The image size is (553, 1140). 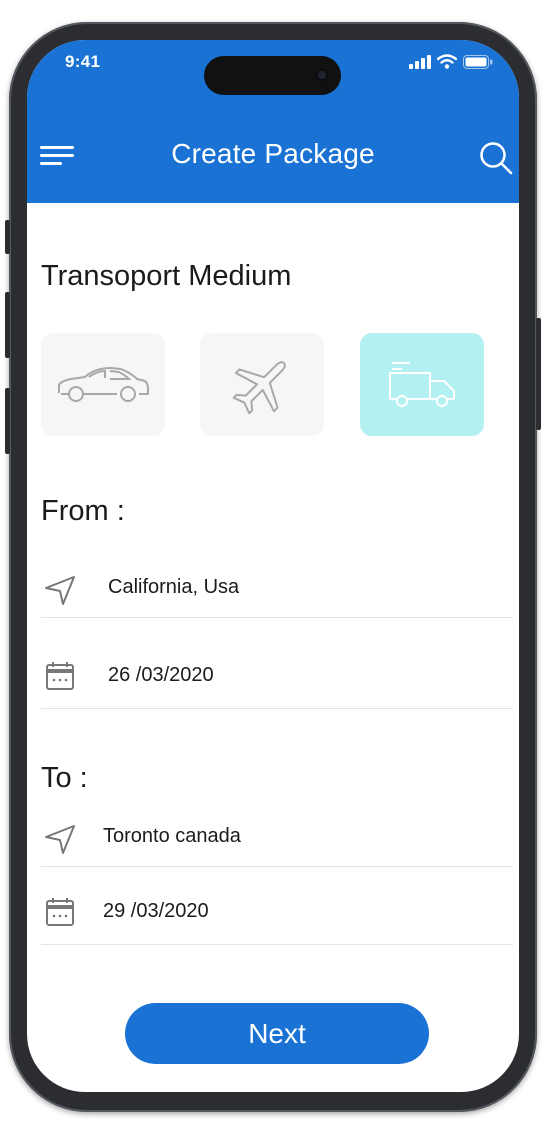 I want to click on airplane-icon, so click(x=259, y=387).